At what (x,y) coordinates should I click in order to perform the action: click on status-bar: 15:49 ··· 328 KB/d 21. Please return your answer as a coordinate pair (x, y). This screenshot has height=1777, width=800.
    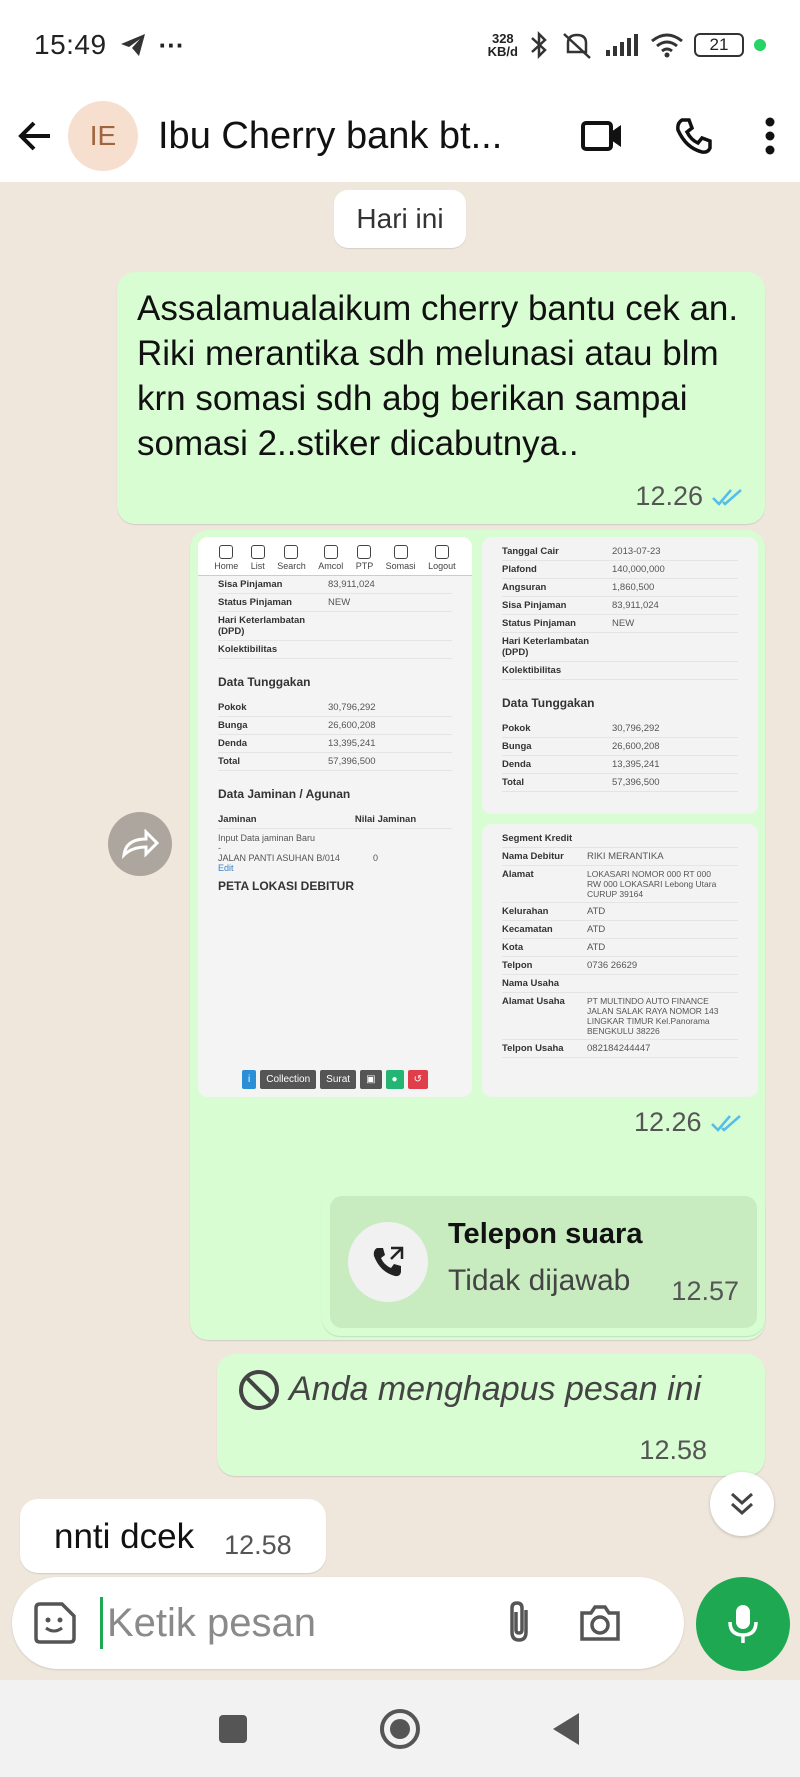
    Looking at the image, I should click on (400, 45).